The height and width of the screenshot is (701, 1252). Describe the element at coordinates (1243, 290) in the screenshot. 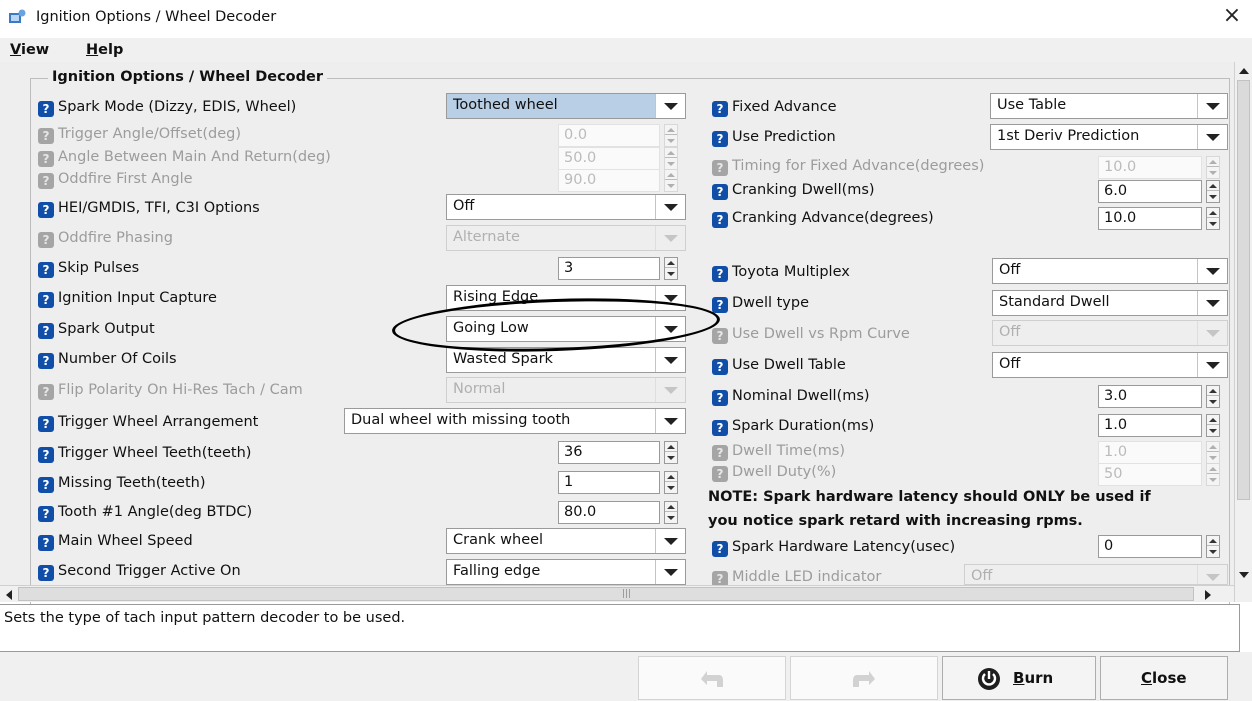

I see `vertical-scroll-thumb` at that location.